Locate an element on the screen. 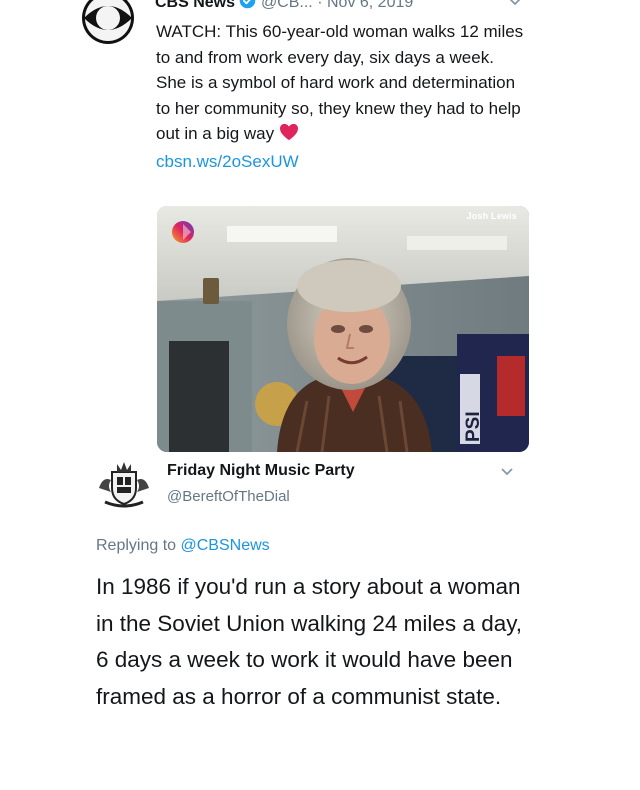 The image size is (640, 790). reply-chevron-down-icon is located at coordinates (507, 473).